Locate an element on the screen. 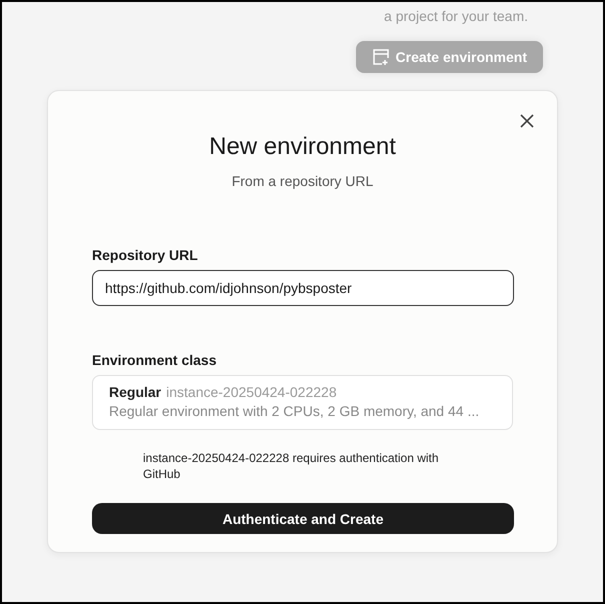  instance-name: instance-20250424-022228 is located at coordinates (251, 392).